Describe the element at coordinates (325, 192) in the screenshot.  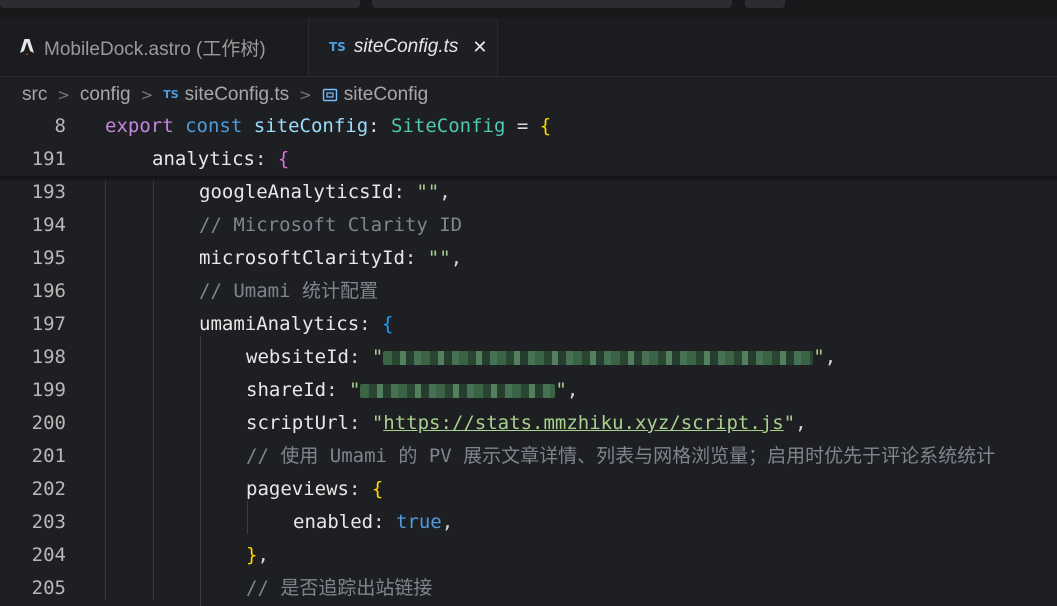
I see `code-text: googleAnalyticsId: "",` at that location.